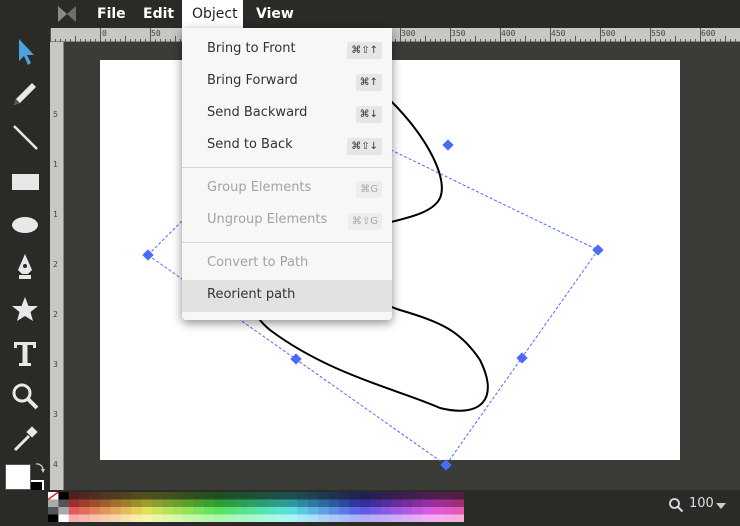 Image resolution: width=740 pixels, height=526 pixels. I want to click on text-icon, so click(25, 354).